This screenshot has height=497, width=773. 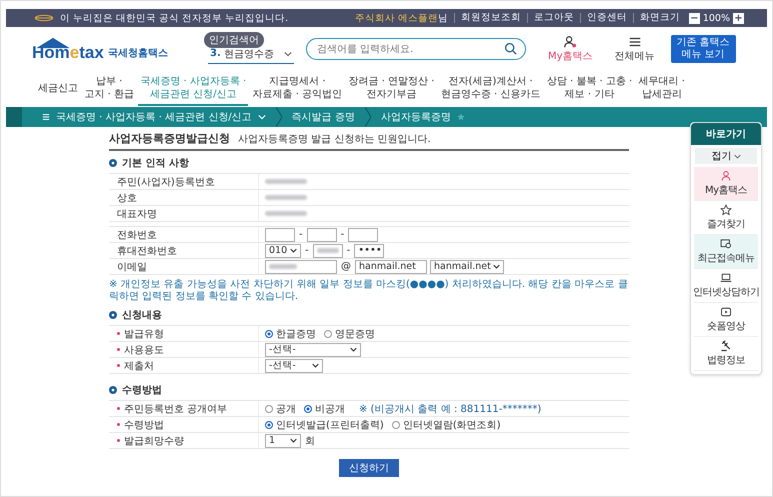 I want to click on laptop-icon, so click(x=726, y=278).